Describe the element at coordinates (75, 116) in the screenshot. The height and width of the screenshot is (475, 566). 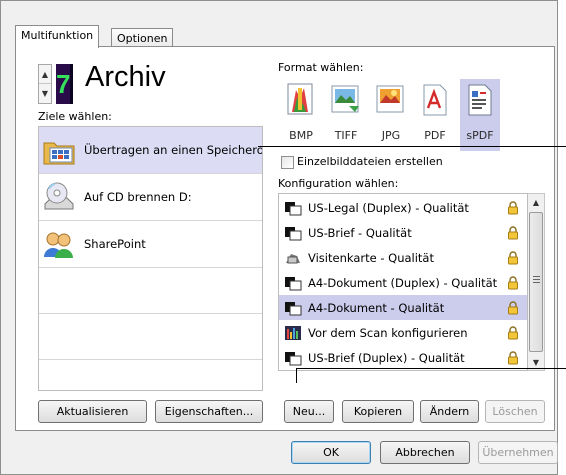
I see `destinations-label: Ziele wählen:` at that location.